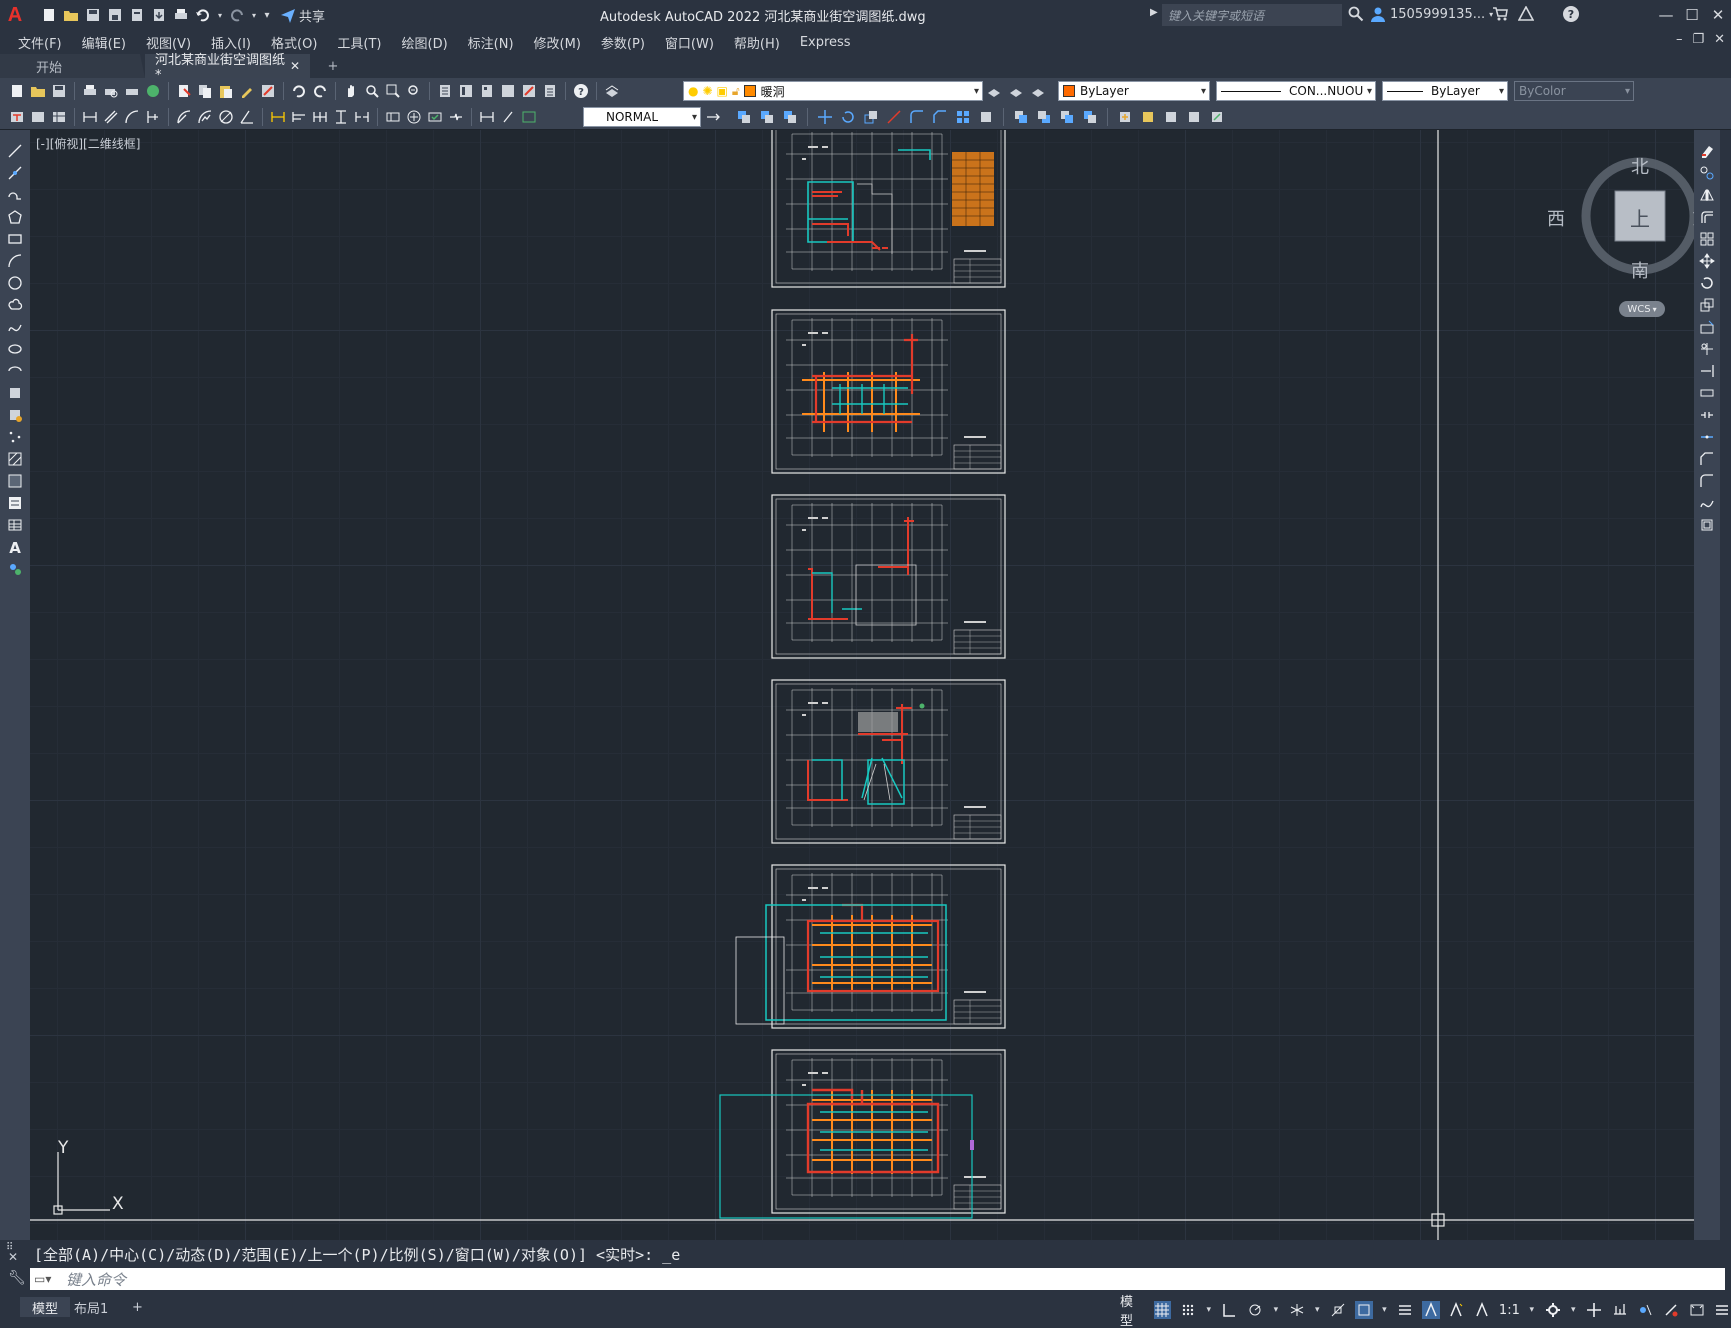 The width and height of the screenshot is (1731, 1328). Describe the element at coordinates (693, 91) in the screenshot. I see `lightbulb-icon: ●` at that location.